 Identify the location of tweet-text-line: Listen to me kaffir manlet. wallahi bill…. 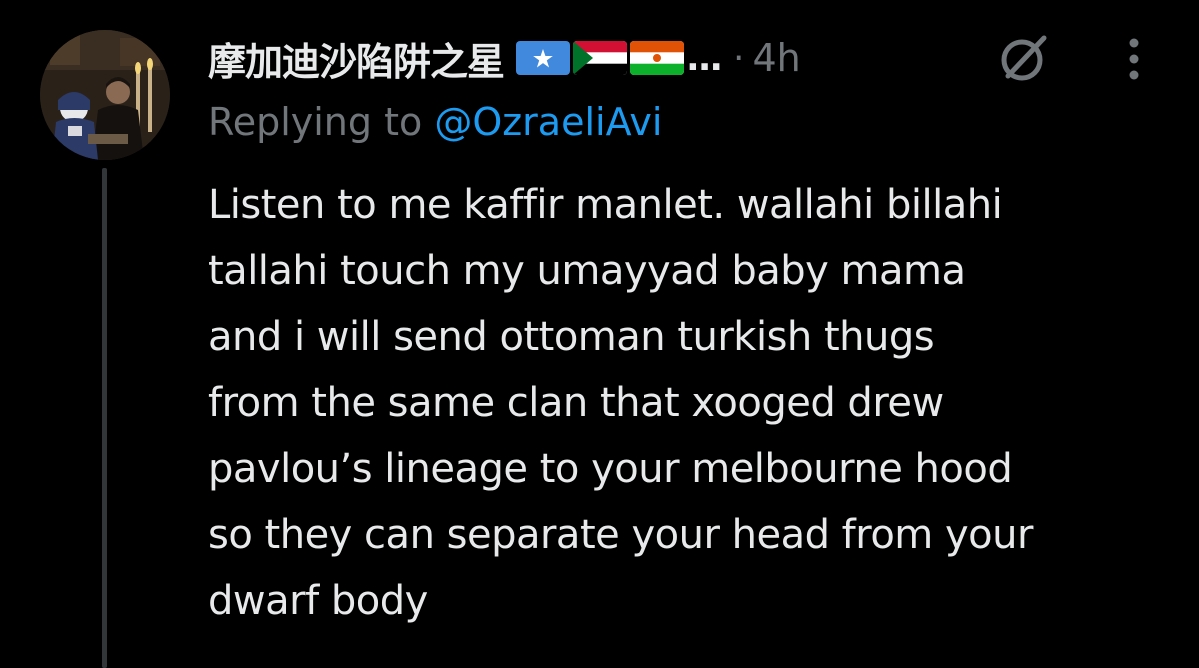
(605, 205).